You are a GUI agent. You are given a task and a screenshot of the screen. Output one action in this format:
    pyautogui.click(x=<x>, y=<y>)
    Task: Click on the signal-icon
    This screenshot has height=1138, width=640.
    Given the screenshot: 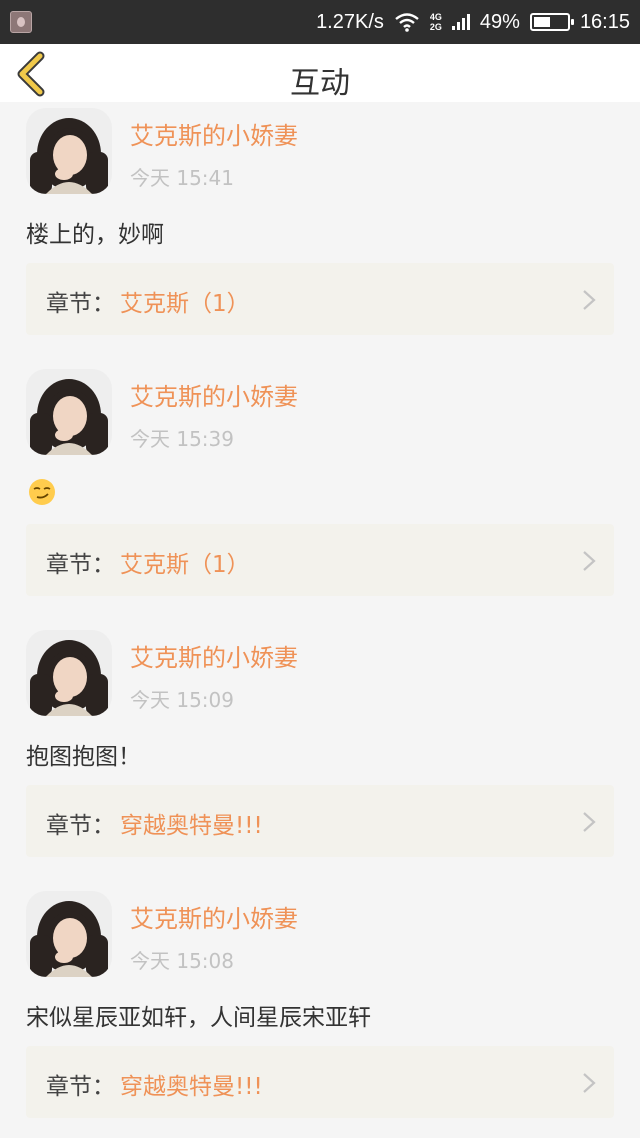 What is the action you would take?
    pyautogui.click(x=460, y=22)
    